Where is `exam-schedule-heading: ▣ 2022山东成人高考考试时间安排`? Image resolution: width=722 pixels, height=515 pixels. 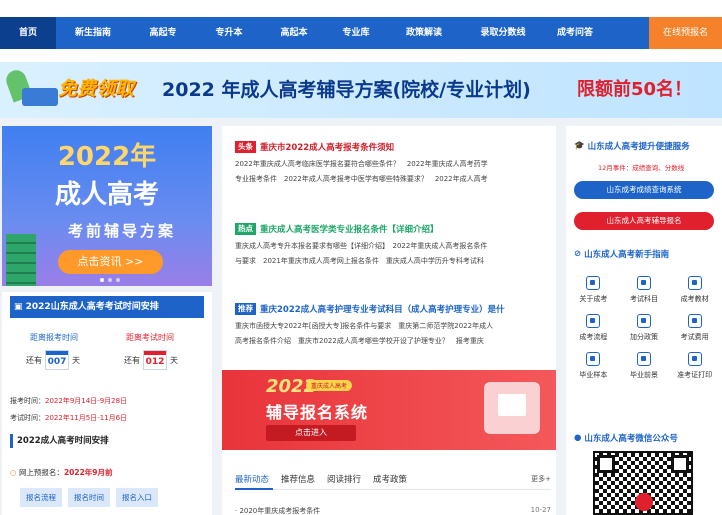 exam-schedule-heading: ▣ 2022山东成人高考考试时间安排 is located at coordinates (107, 307).